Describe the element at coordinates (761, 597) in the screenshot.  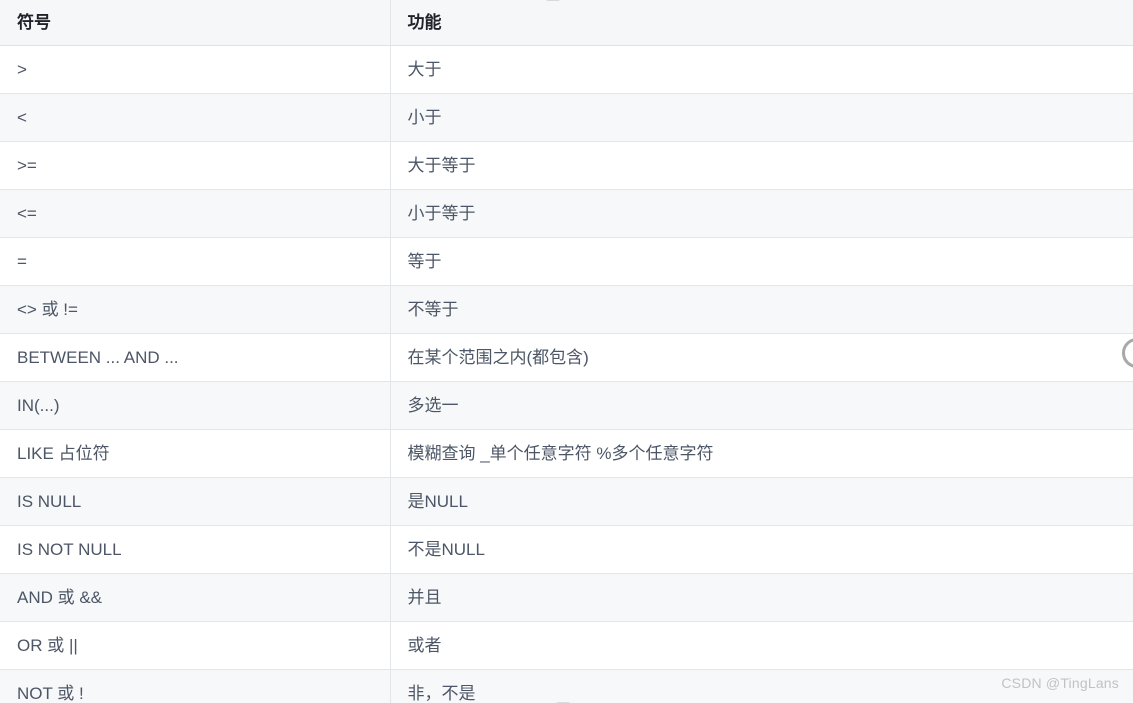
I see `cell-function: 并且` at that location.